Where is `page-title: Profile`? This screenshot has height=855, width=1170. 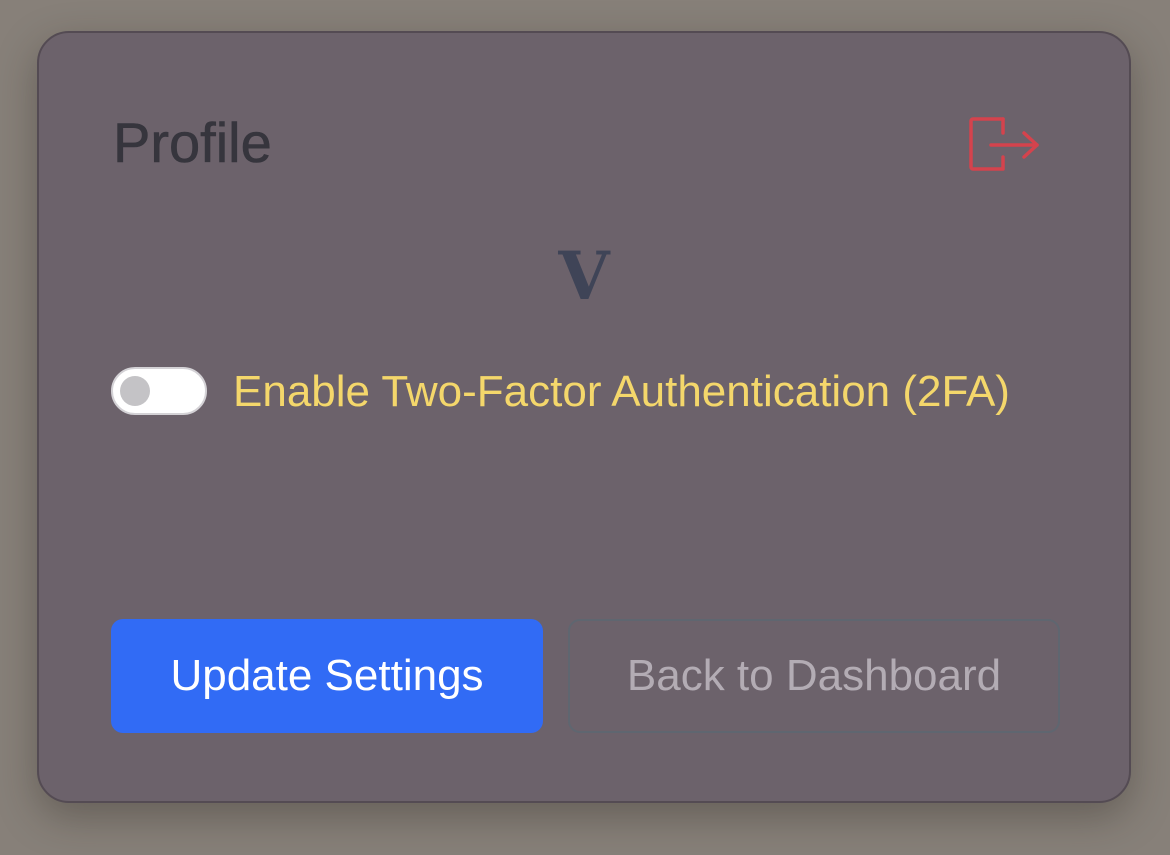
page-title: Profile is located at coordinates (192, 143).